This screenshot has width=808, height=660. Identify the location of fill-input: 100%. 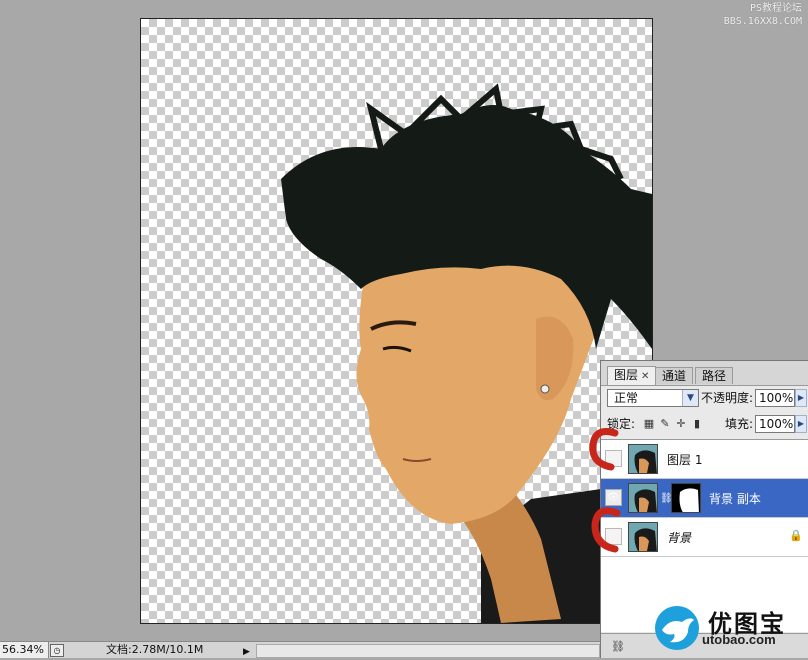
(775, 424).